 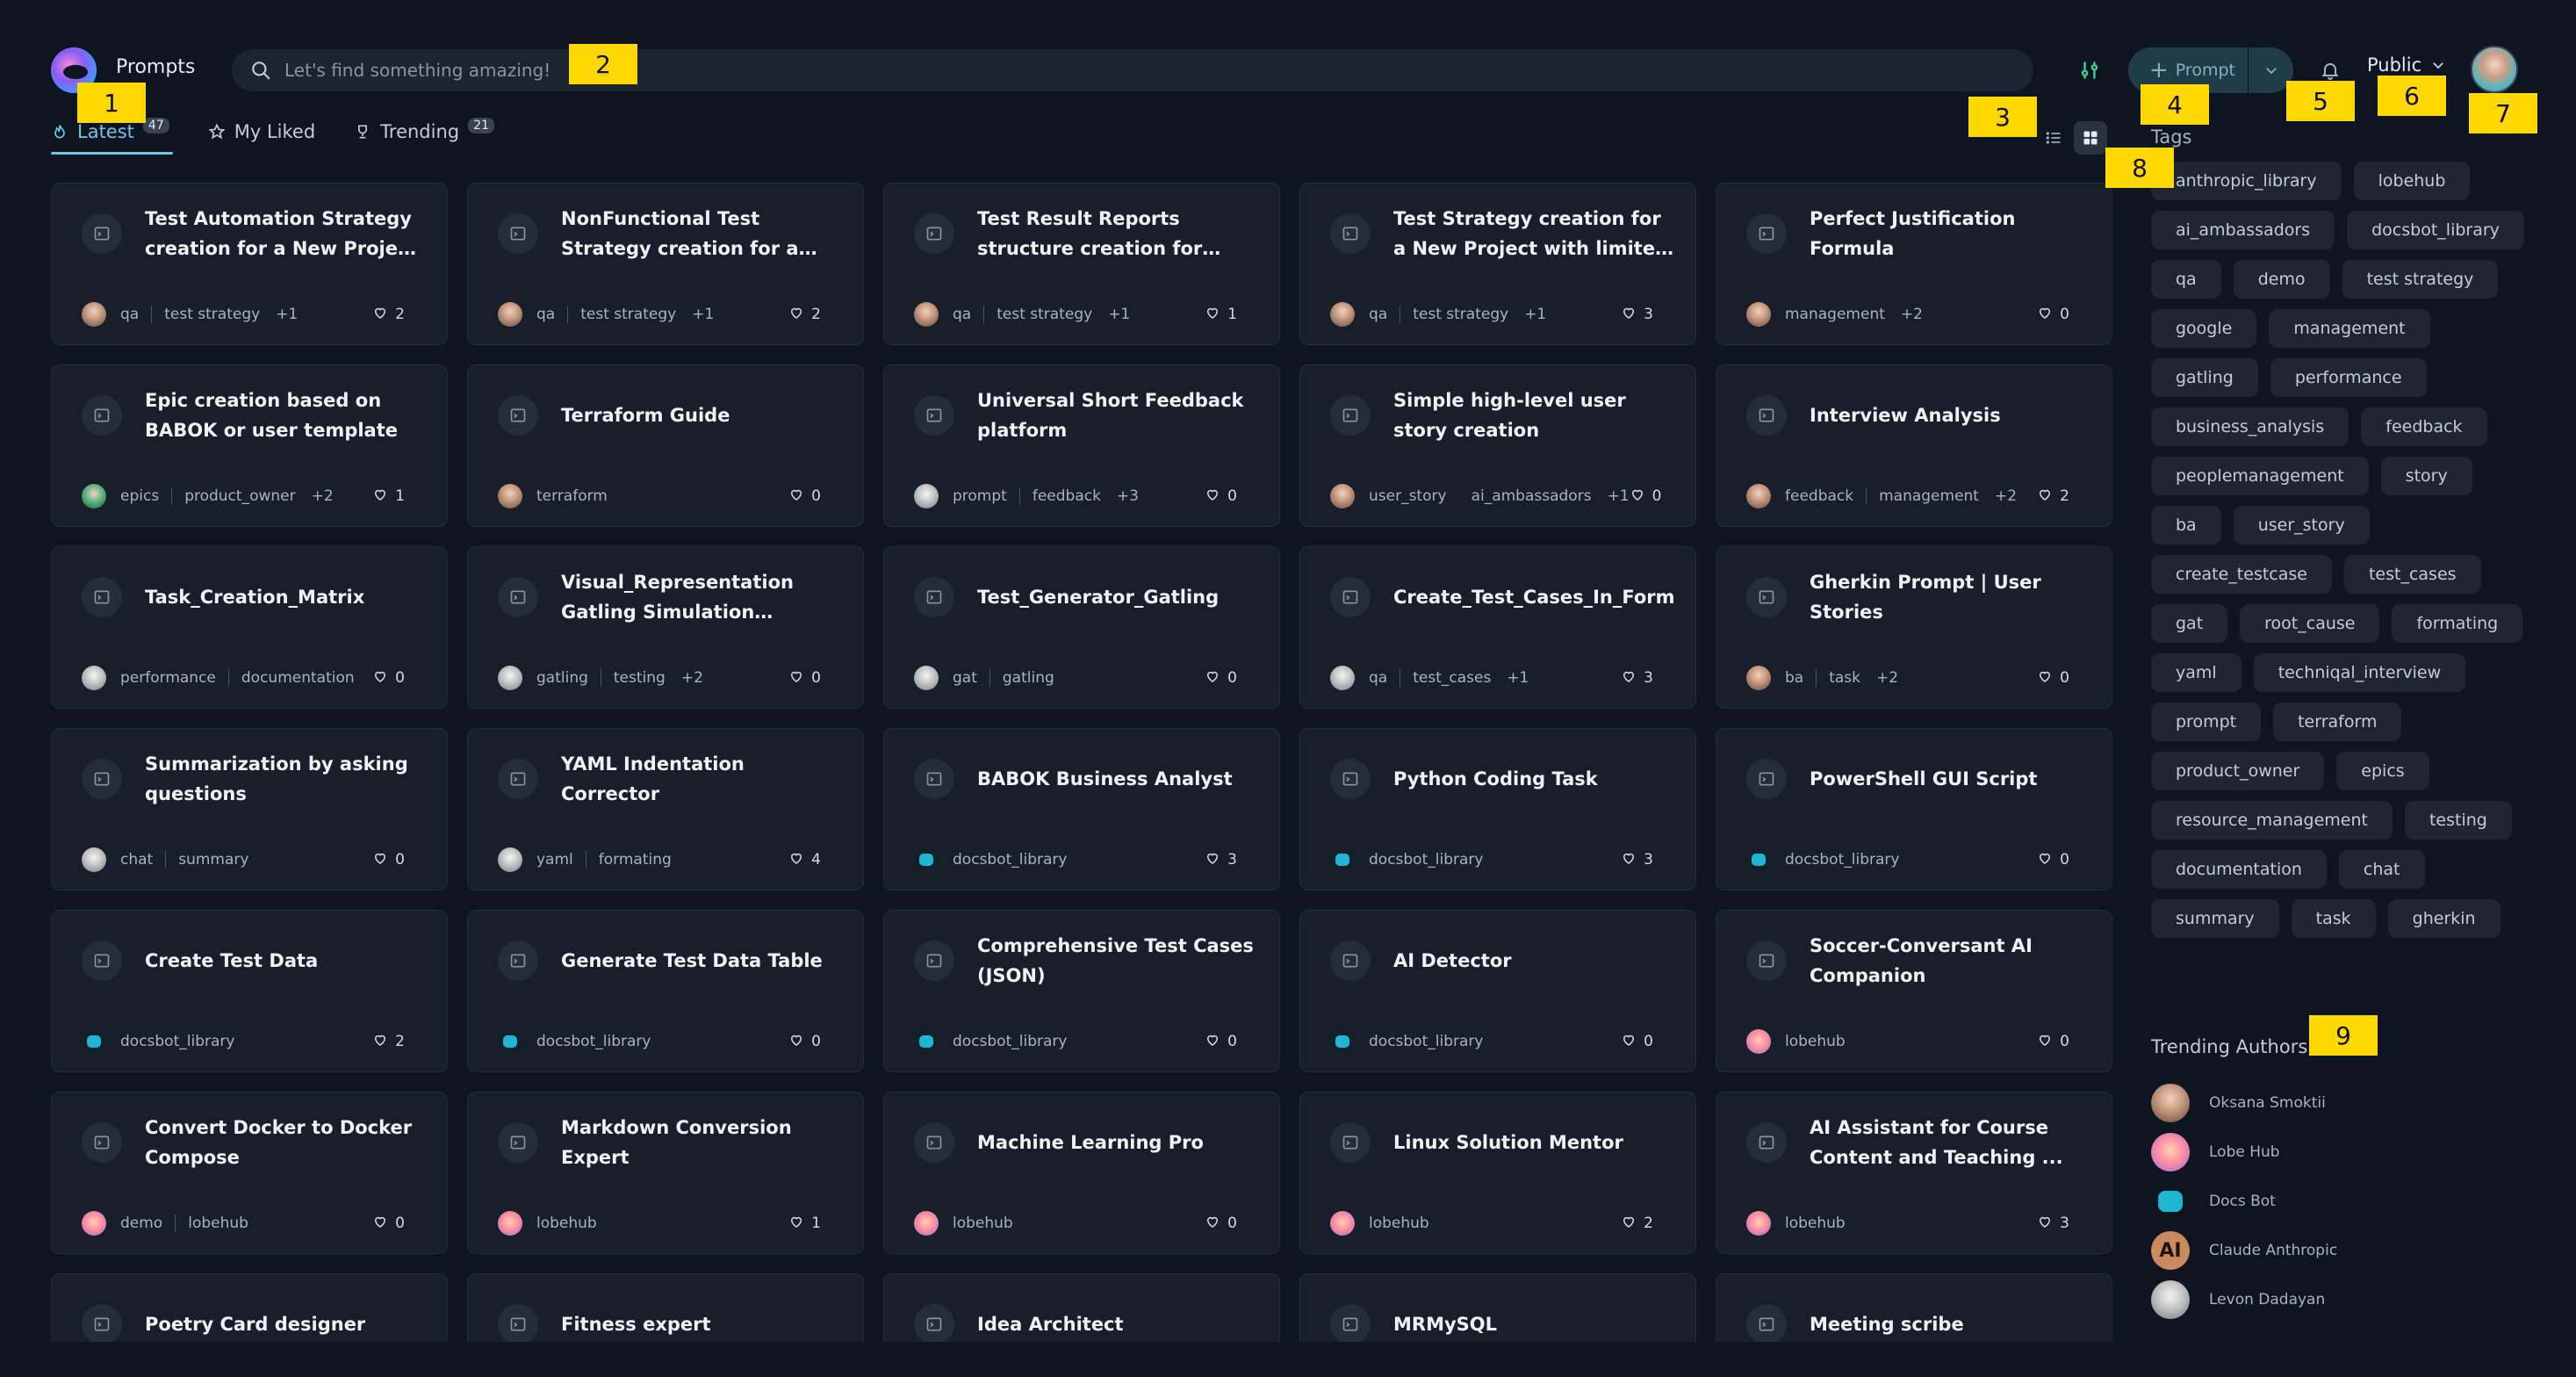 I want to click on like-button: 1, so click(x=1221, y=315).